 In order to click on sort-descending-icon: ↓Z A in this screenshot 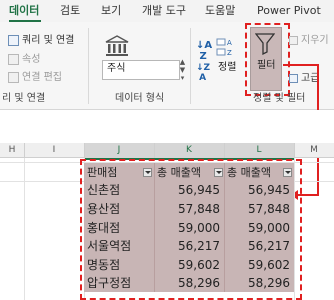, I will do `click(203, 73)`.